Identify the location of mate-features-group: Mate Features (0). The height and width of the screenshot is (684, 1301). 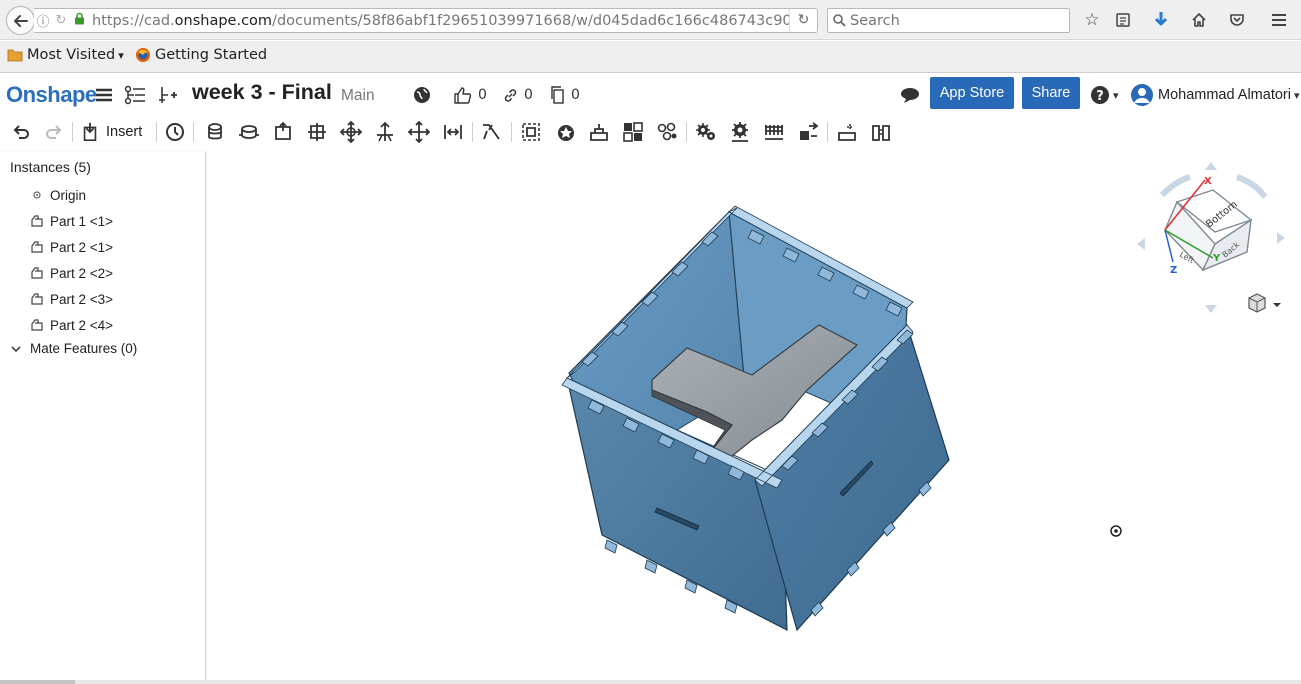
(73, 348).